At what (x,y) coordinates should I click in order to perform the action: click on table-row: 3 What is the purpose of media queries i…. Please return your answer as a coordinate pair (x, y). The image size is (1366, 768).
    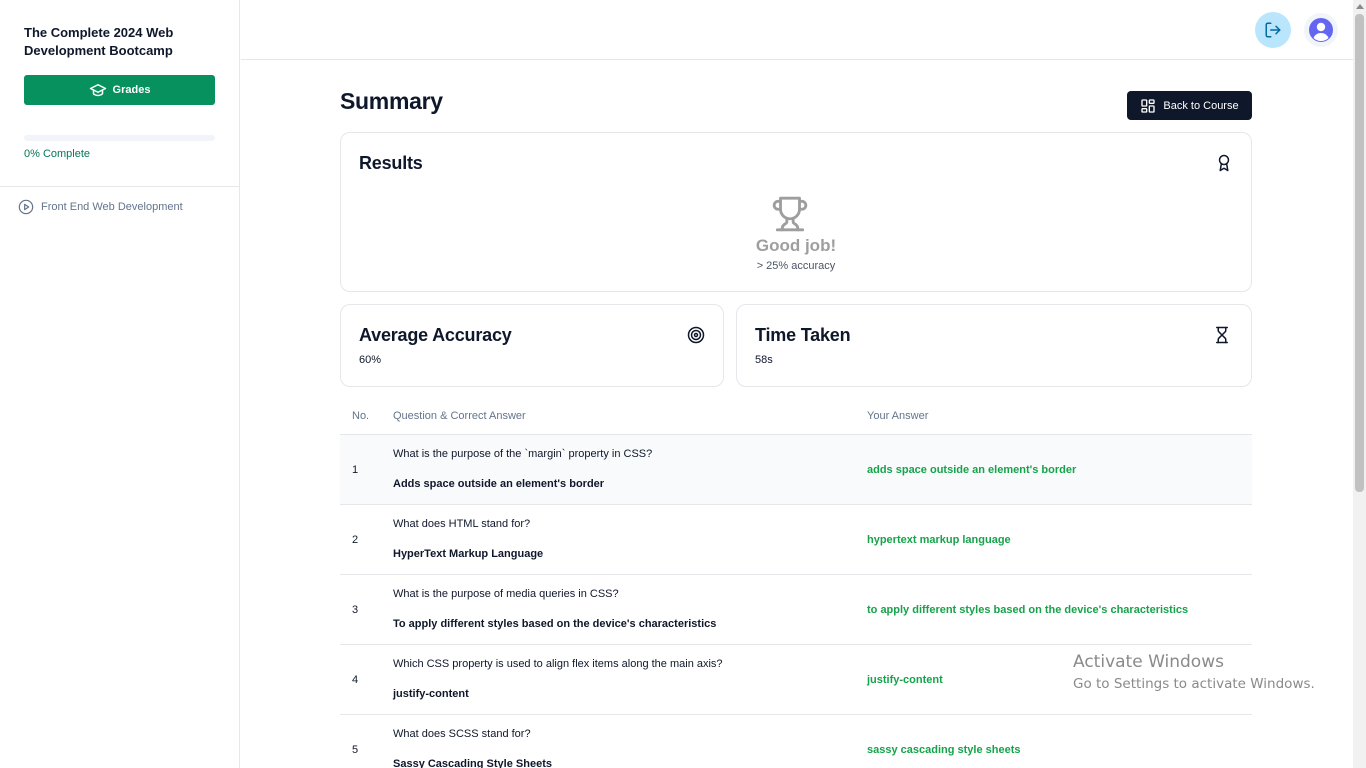
    Looking at the image, I should click on (796, 610).